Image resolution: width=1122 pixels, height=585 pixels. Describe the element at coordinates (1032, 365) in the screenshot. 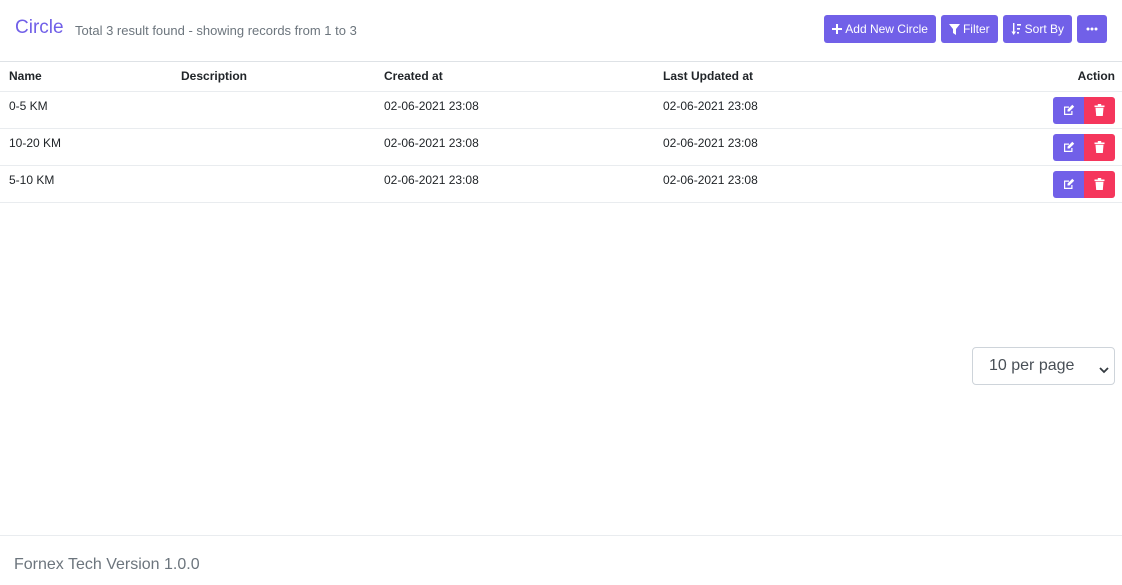

I see `per-page-value: 10 per page` at that location.